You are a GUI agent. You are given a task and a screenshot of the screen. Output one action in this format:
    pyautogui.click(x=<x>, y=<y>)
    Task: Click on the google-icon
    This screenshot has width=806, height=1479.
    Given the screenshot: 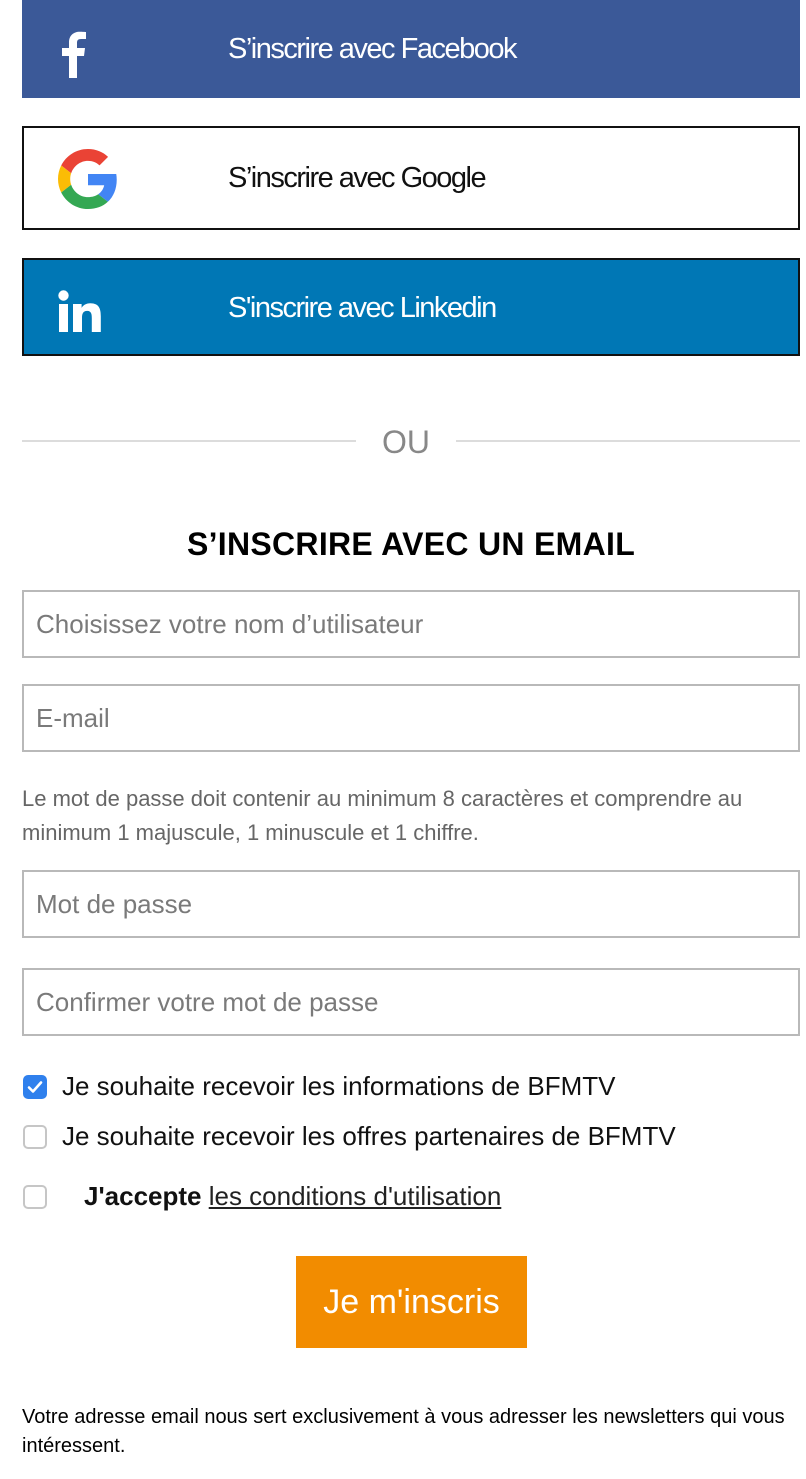 What is the action you would take?
    pyautogui.click(x=88, y=181)
    